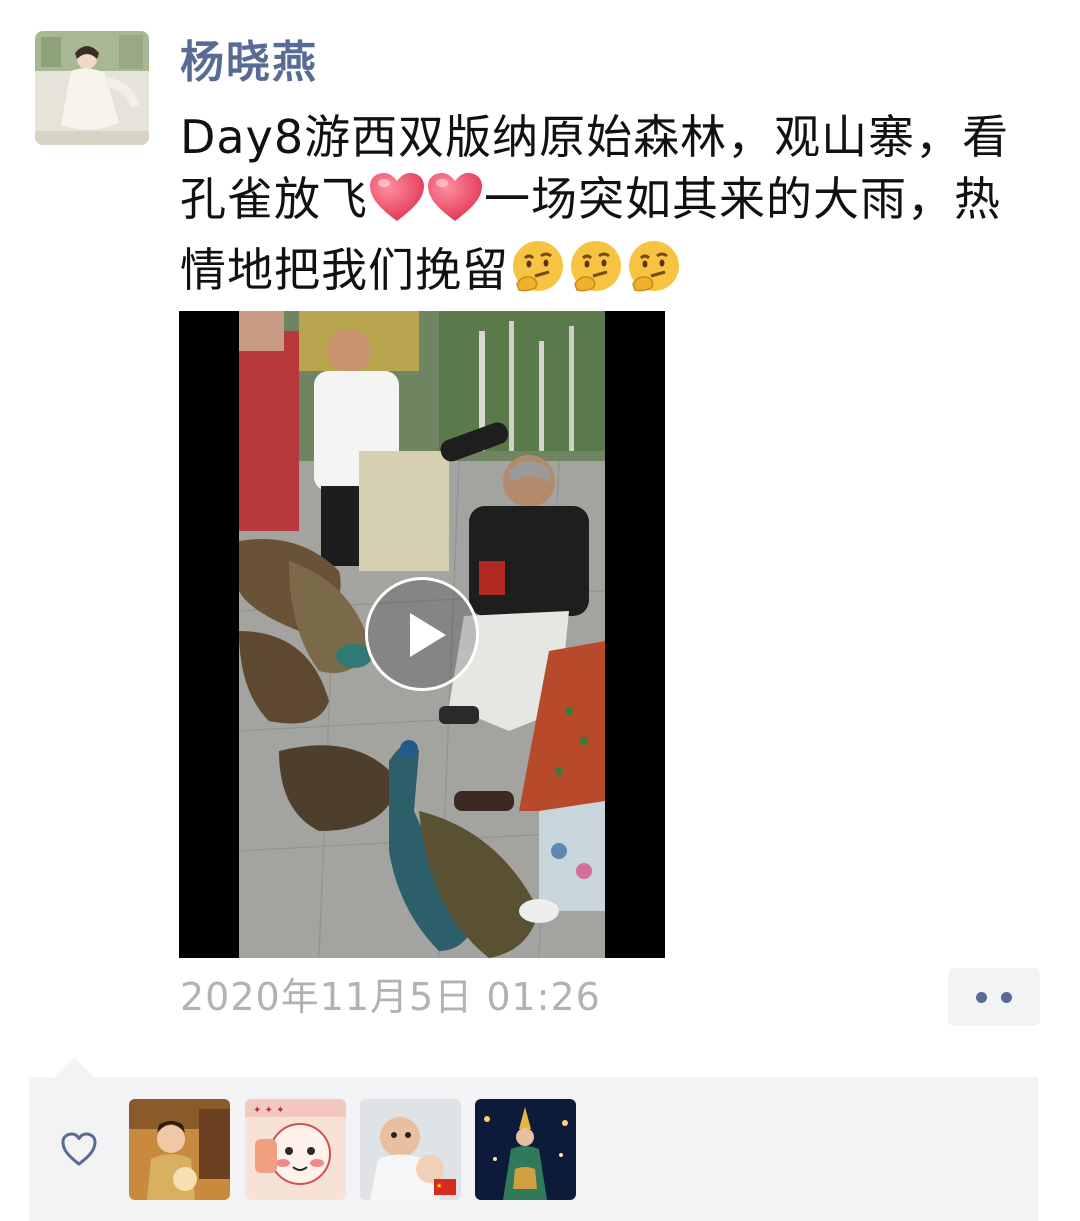  What do you see at coordinates (428, 635) in the screenshot?
I see `play-icon` at bounding box center [428, 635].